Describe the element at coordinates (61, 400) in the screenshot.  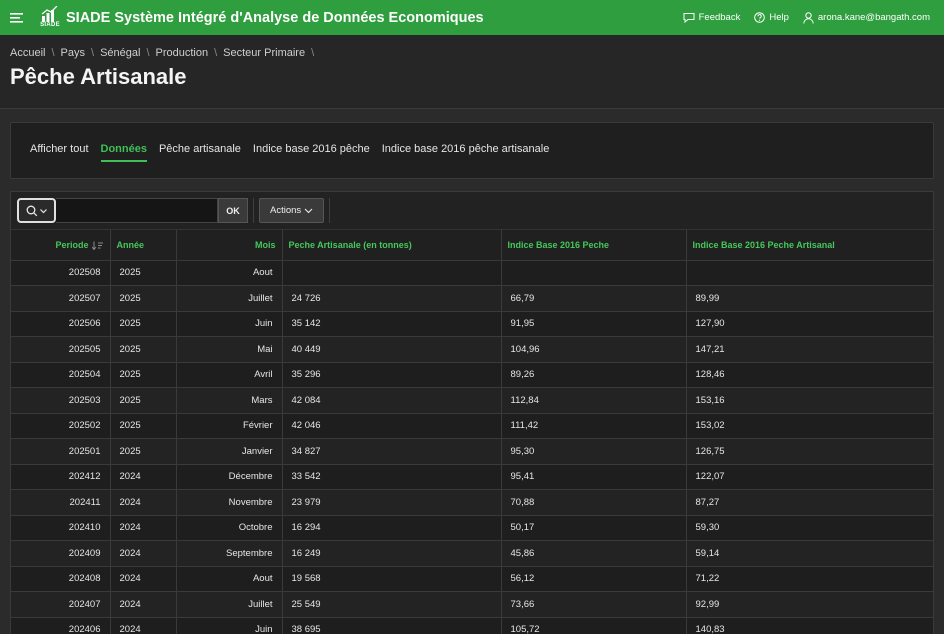
I see `table-cell: 202503` at that location.